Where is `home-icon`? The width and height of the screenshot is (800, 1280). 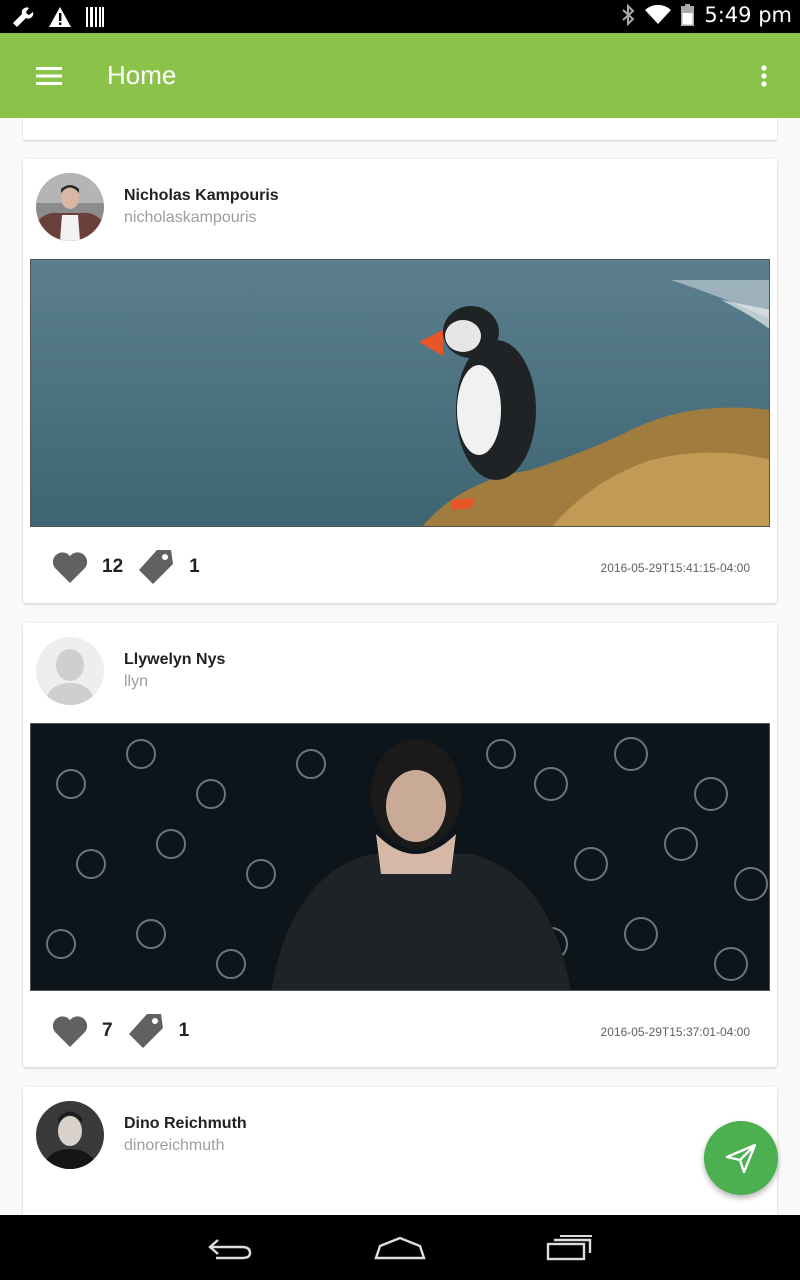 home-icon is located at coordinates (400, 1248).